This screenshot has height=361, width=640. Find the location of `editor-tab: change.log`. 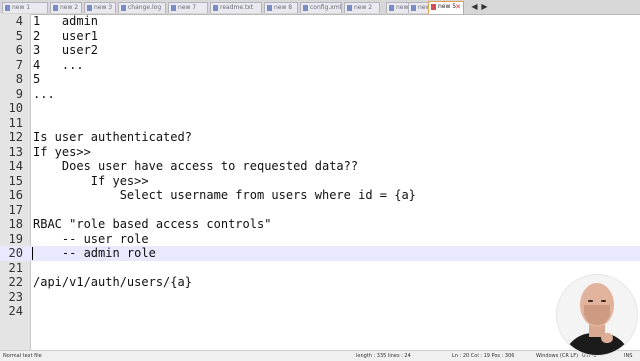

editor-tab: change.log is located at coordinates (142, 7).